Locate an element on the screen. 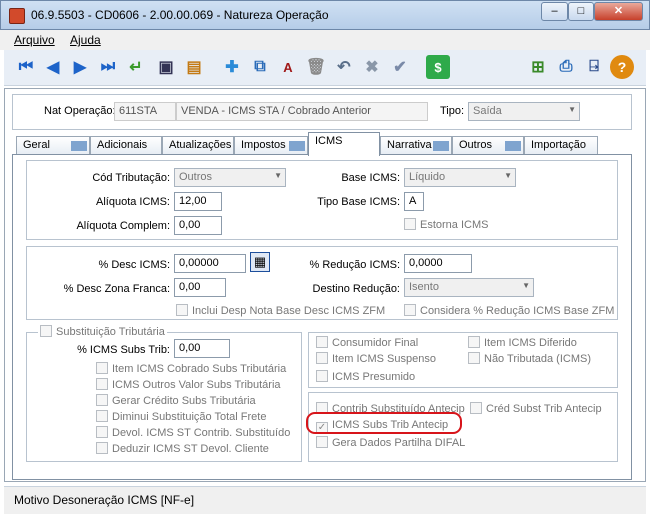 The height and width of the screenshot is (520, 650). inclui-checkbox: Inclui Desp Nota Base Desc ICMS ZFM is located at coordinates (280, 310).